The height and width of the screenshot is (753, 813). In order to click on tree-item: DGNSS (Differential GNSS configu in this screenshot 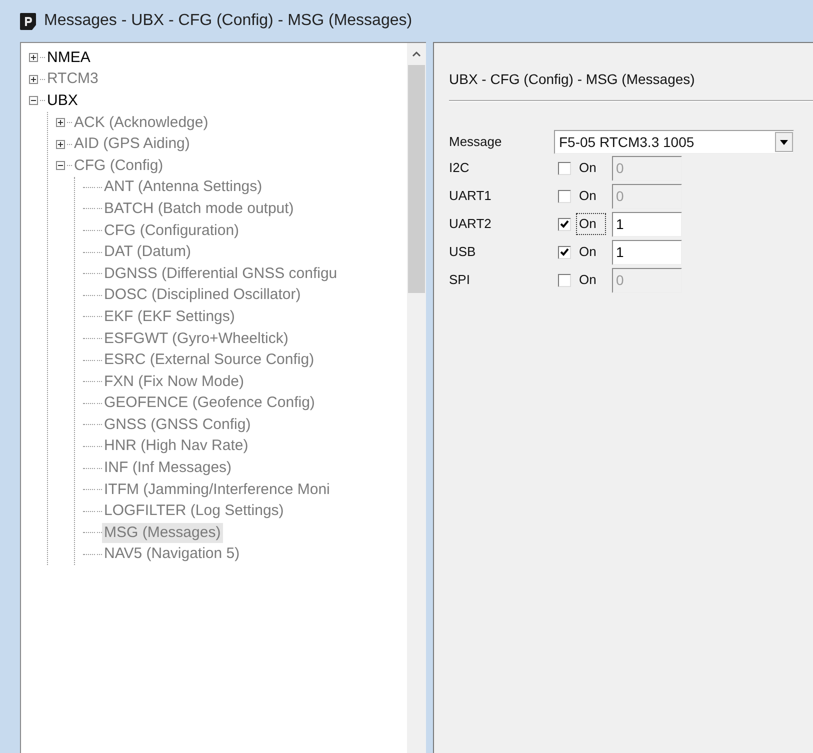, I will do `click(221, 274)`.